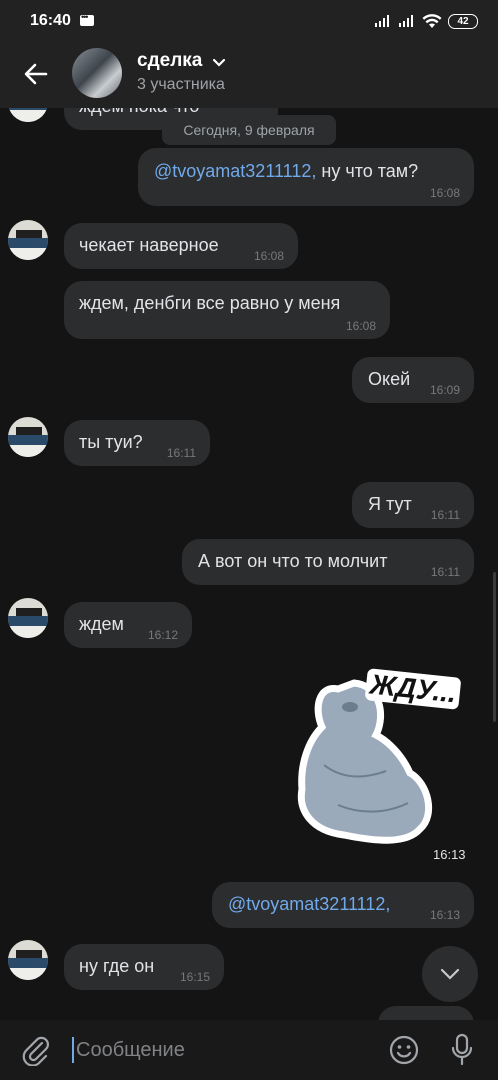  I want to click on microphone-icon, so click(462, 1050).